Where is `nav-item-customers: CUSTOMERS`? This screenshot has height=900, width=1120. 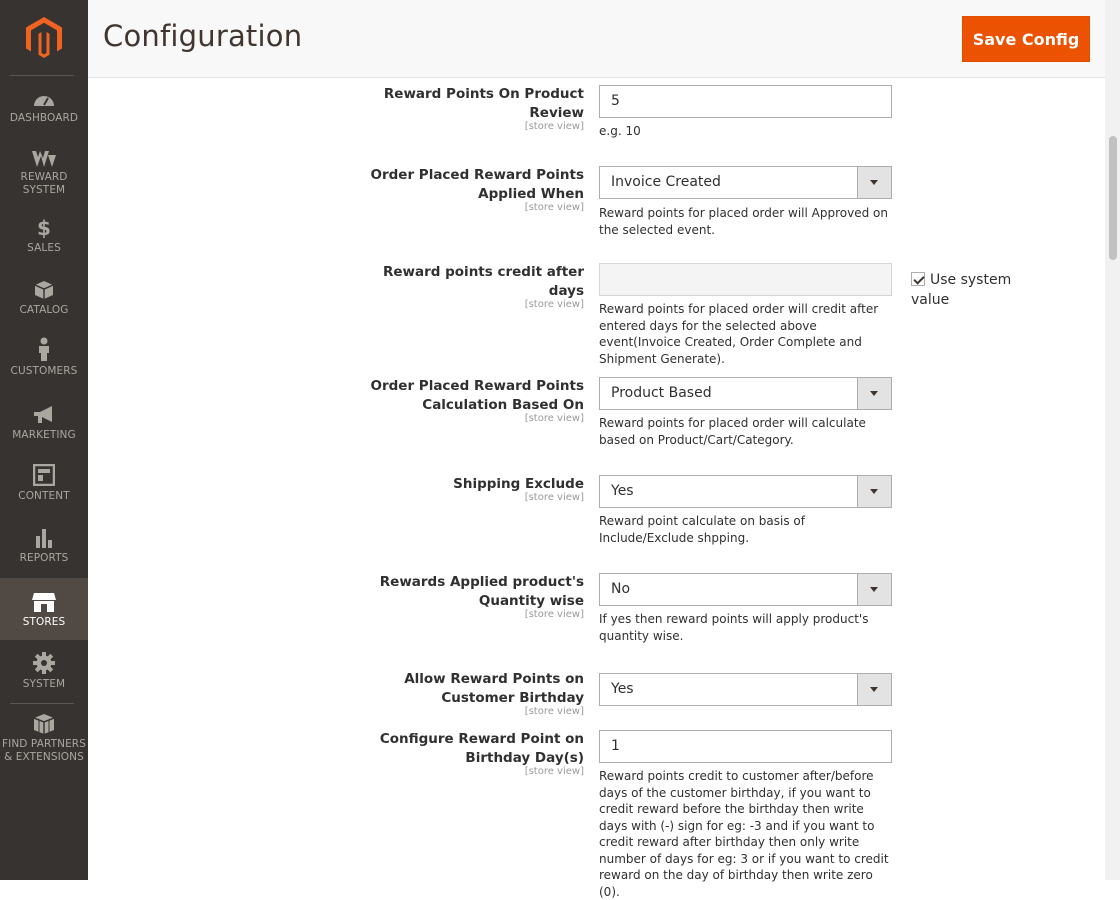 nav-item-customers: CUSTOMERS is located at coordinates (44, 359).